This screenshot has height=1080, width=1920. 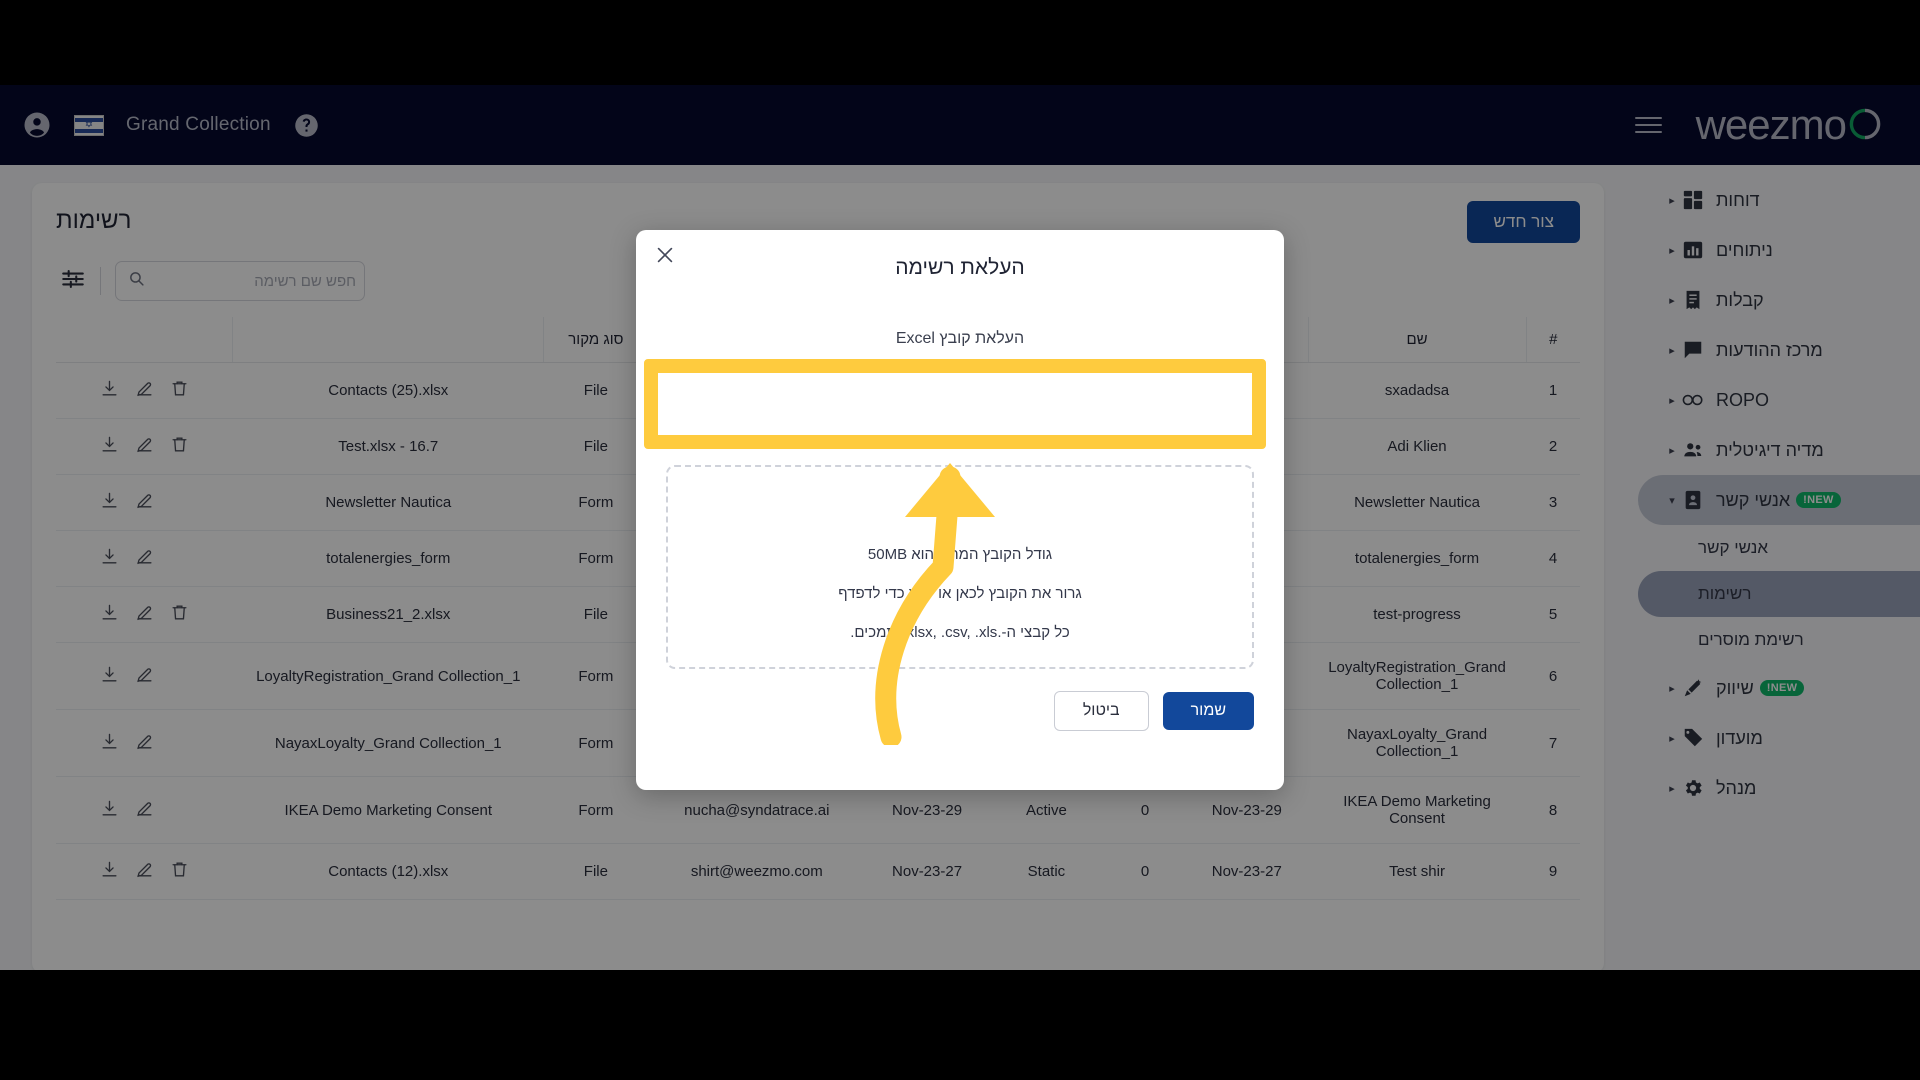 I want to click on upload-inbox-icon, so click(x=960, y=508).